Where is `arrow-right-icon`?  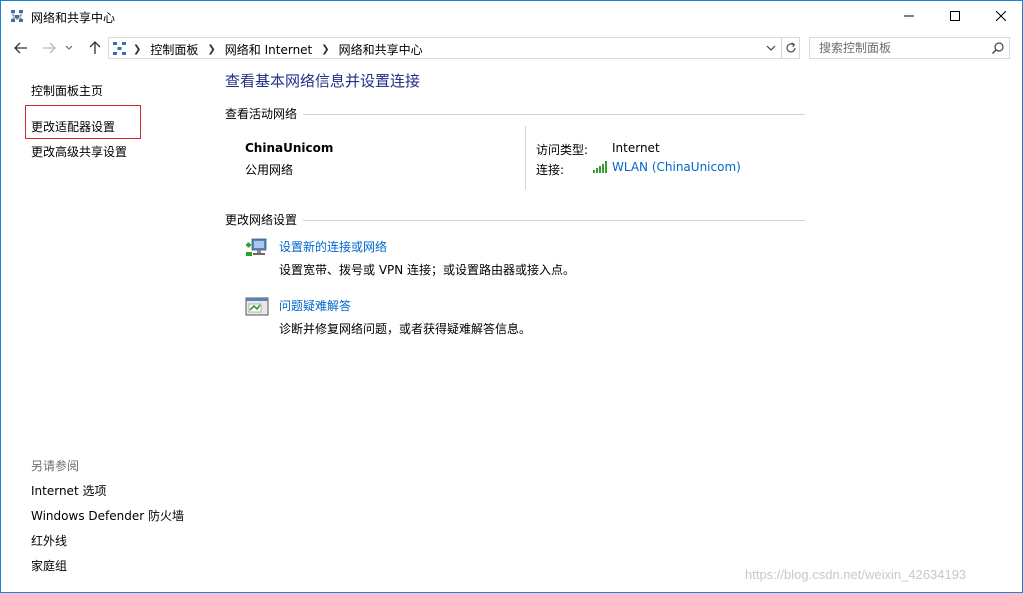
arrow-right-icon is located at coordinates (49, 48).